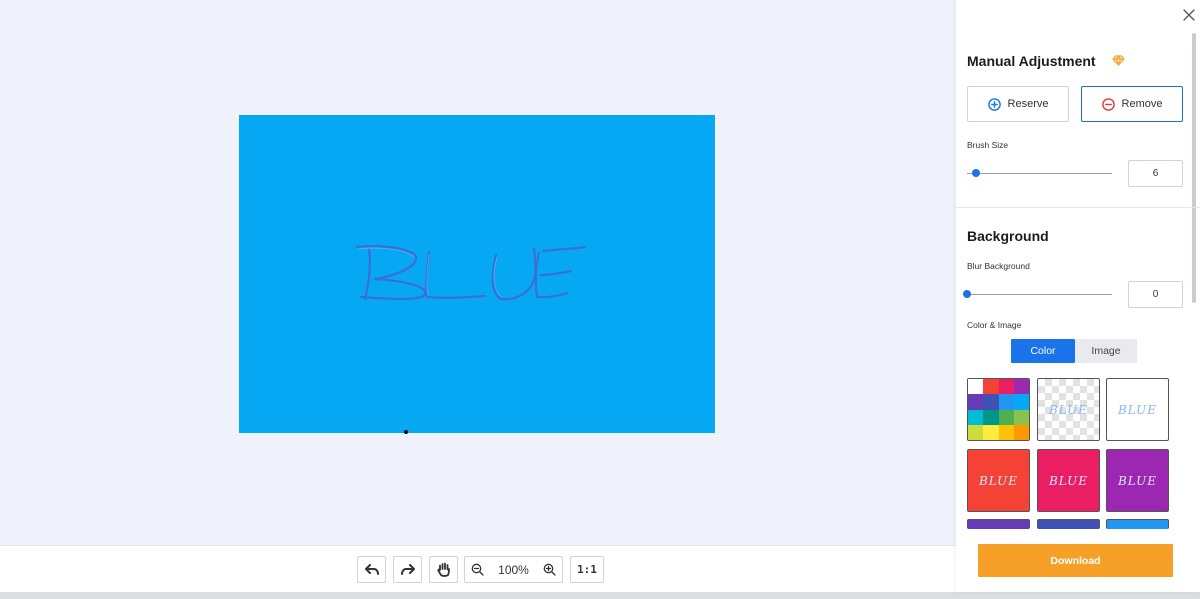  Describe the element at coordinates (994, 325) in the screenshot. I see `color-image-label: Color & Image` at that location.